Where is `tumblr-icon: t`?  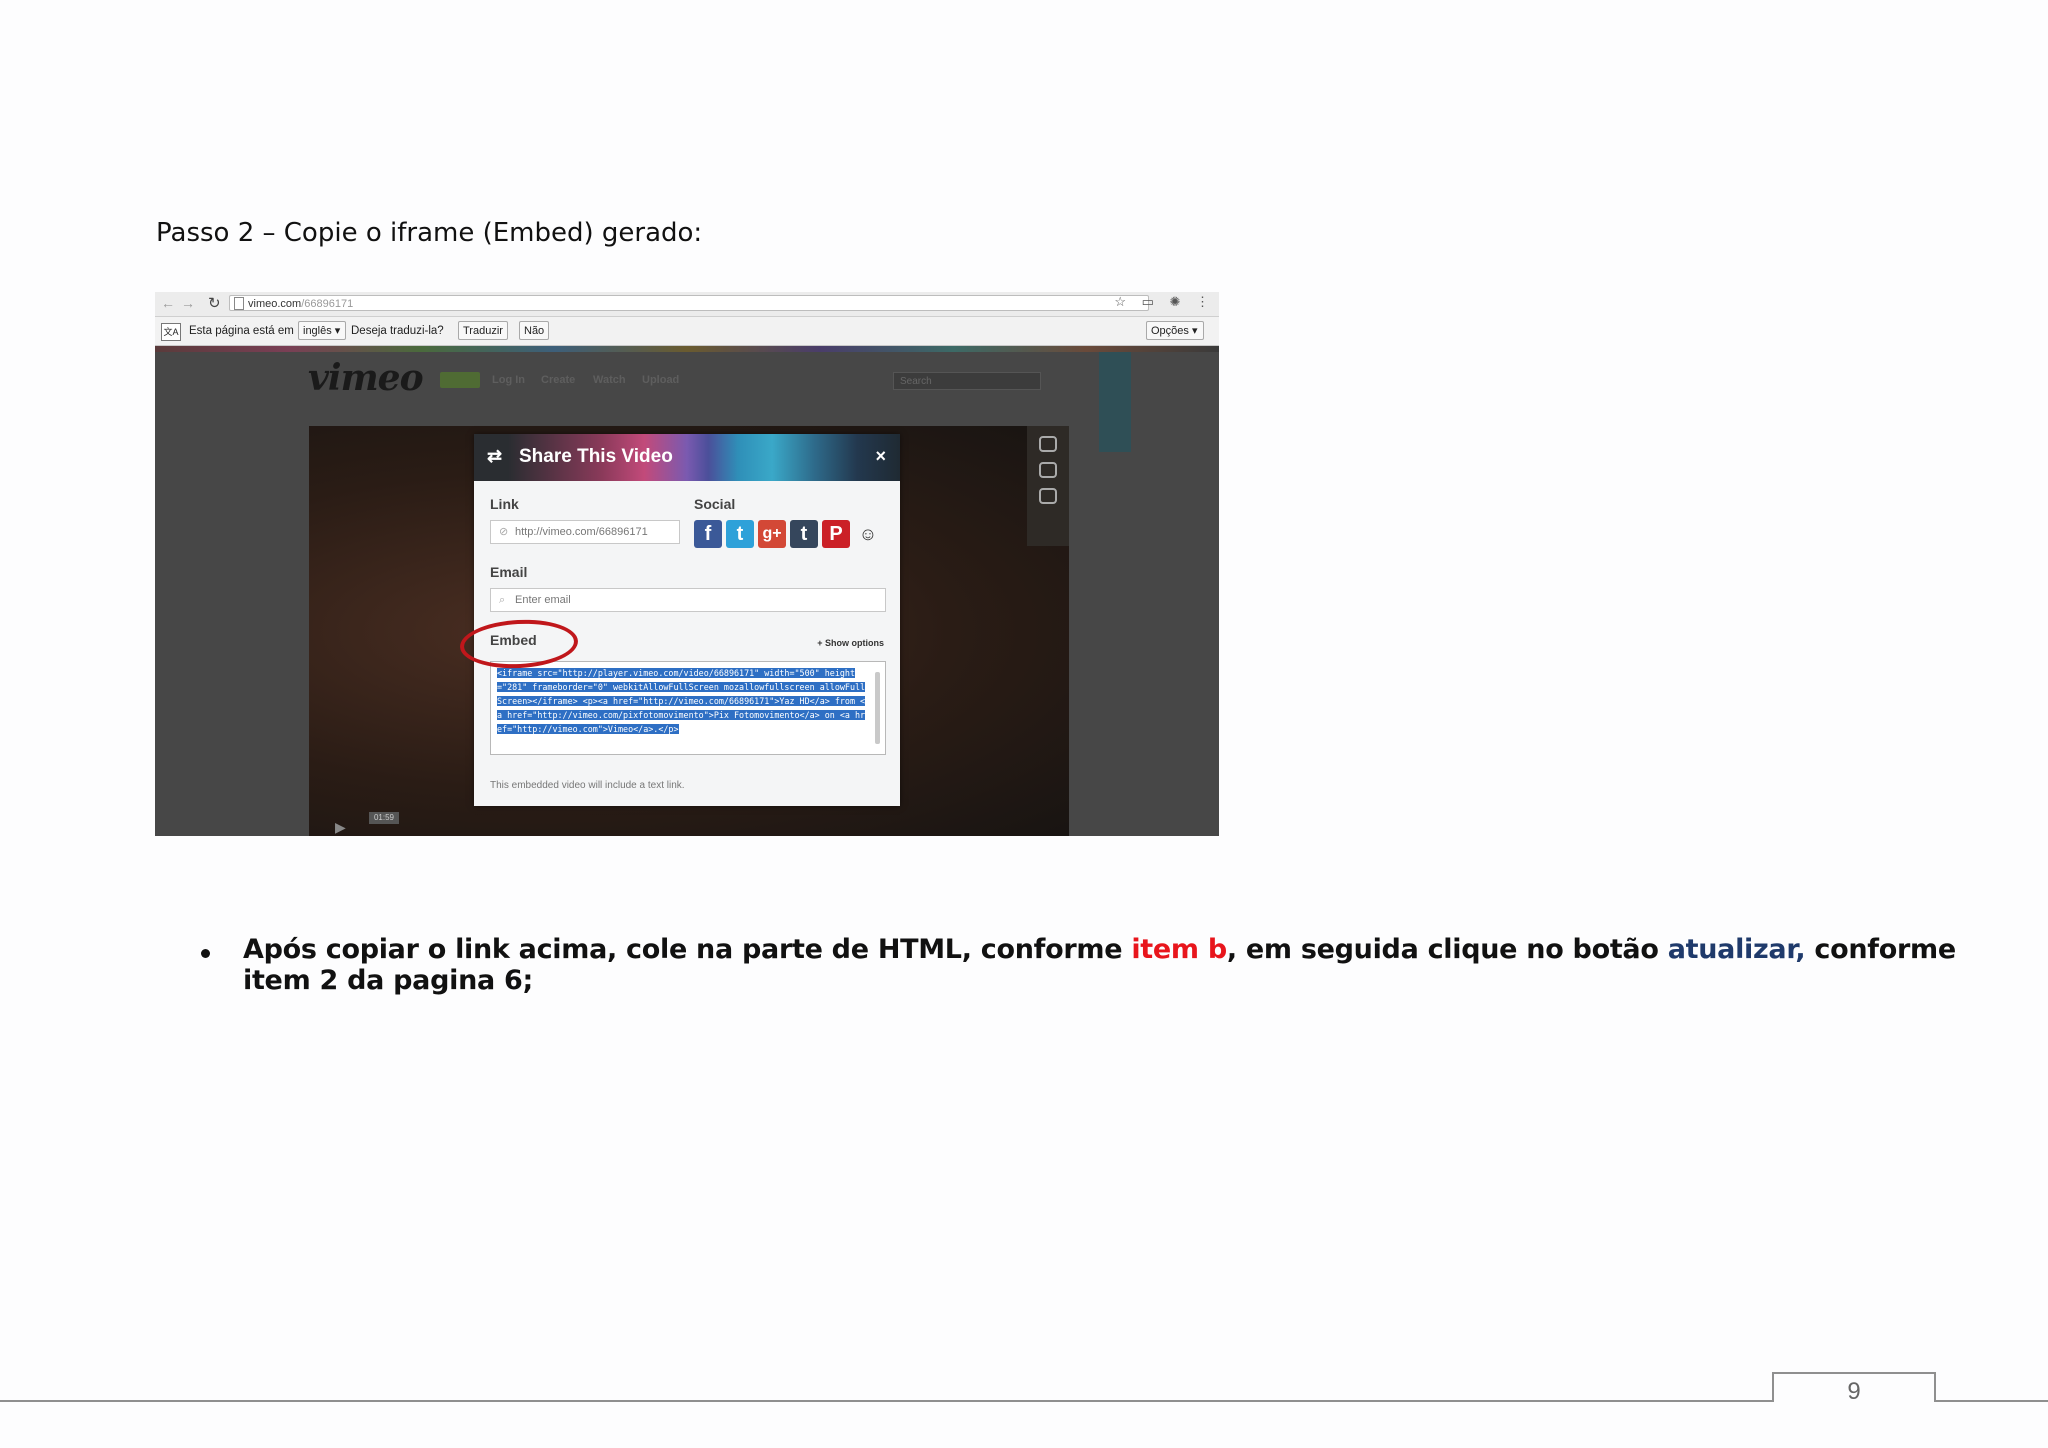 tumblr-icon: t is located at coordinates (804, 534).